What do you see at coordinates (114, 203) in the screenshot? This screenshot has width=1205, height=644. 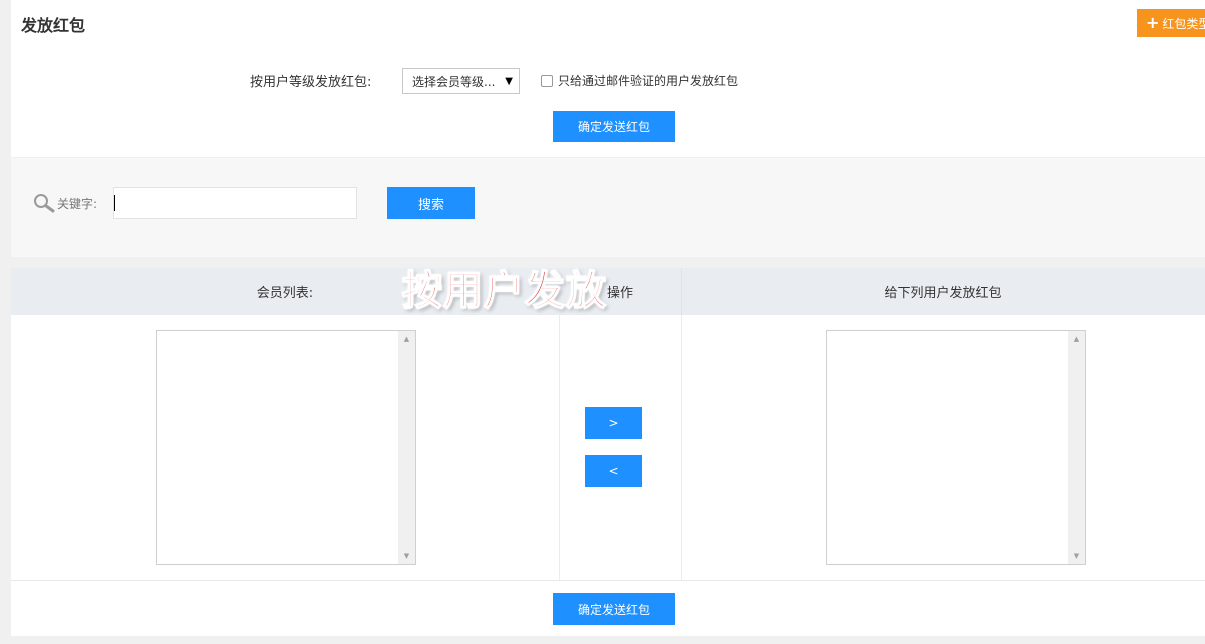 I see `text-cursor` at bounding box center [114, 203].